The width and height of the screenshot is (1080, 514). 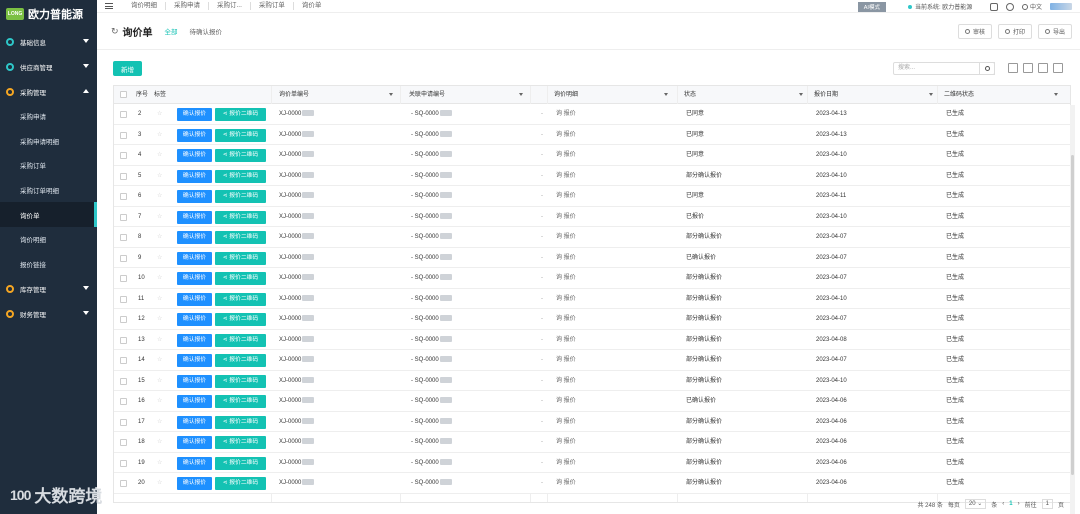 I want to click on sidebar-item-inquiry: 询价单, so click(x=48, y=214).